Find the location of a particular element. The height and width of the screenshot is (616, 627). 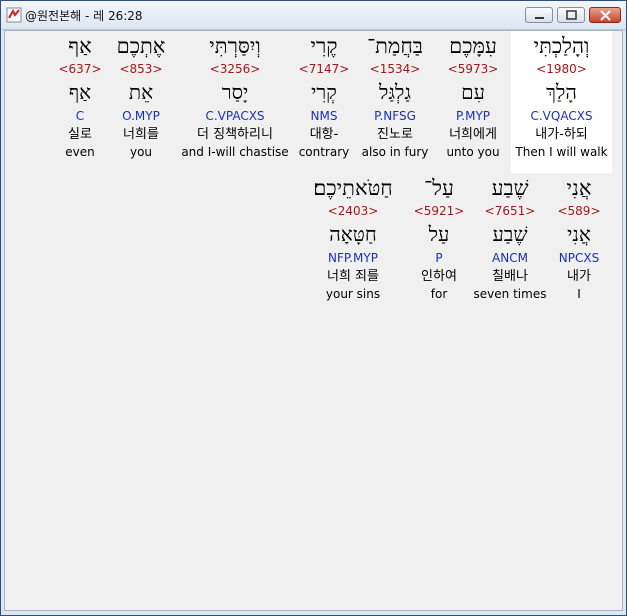

korean-gloss: 너희를 is located at coordinates (141, 134).